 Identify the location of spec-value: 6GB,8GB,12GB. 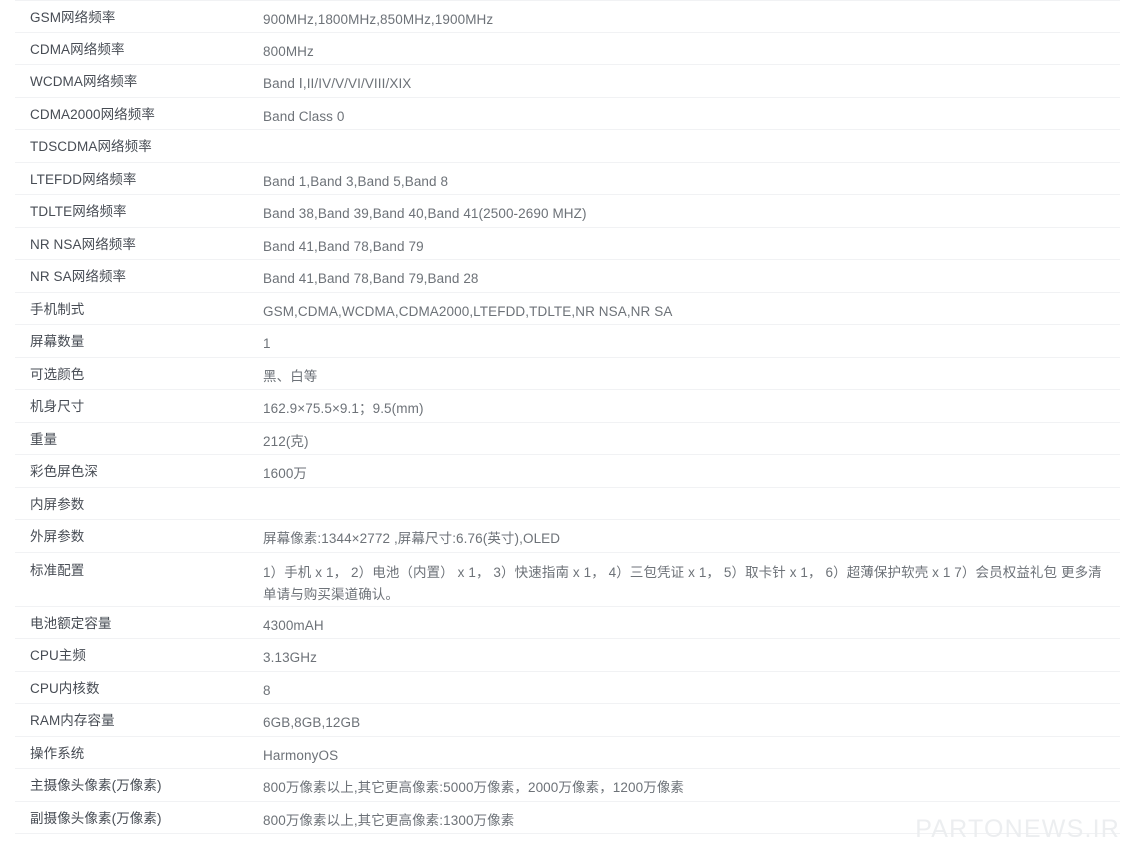
(312, 722).